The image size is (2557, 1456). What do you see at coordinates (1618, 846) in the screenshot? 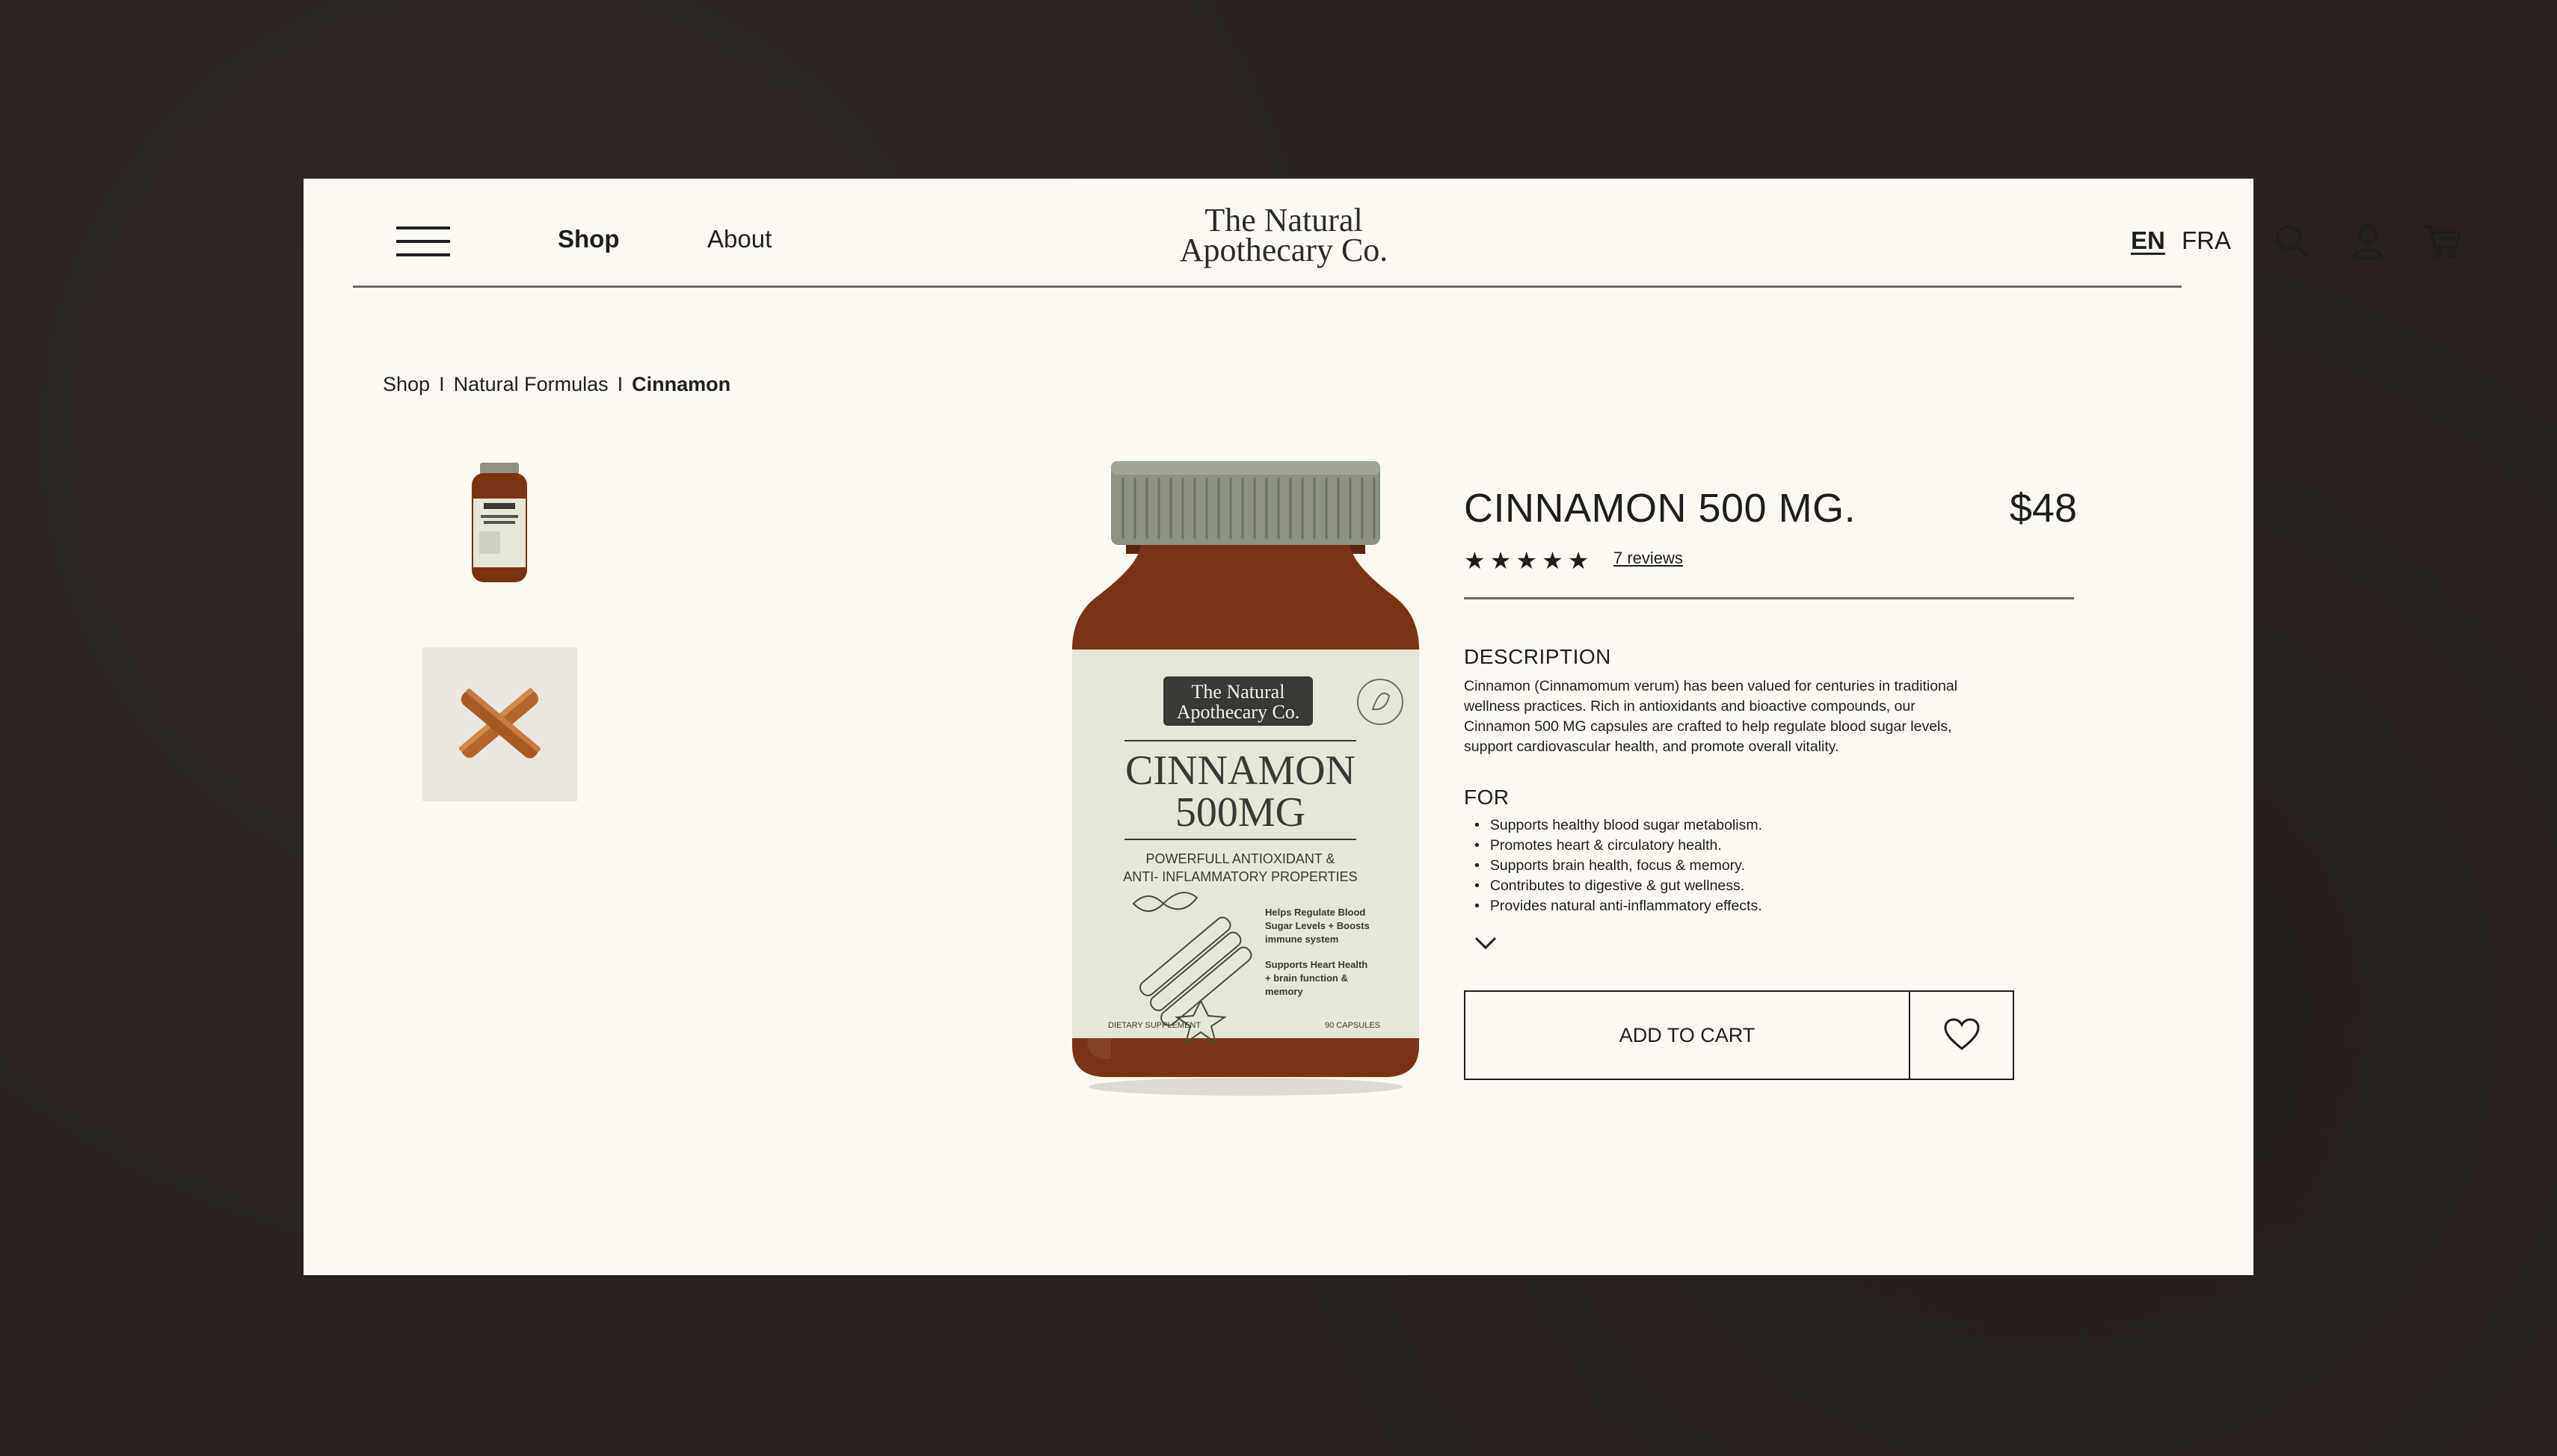
I see `benefit-item: Promotes heart & circulatory health.` at bounding box center [1618, 846].